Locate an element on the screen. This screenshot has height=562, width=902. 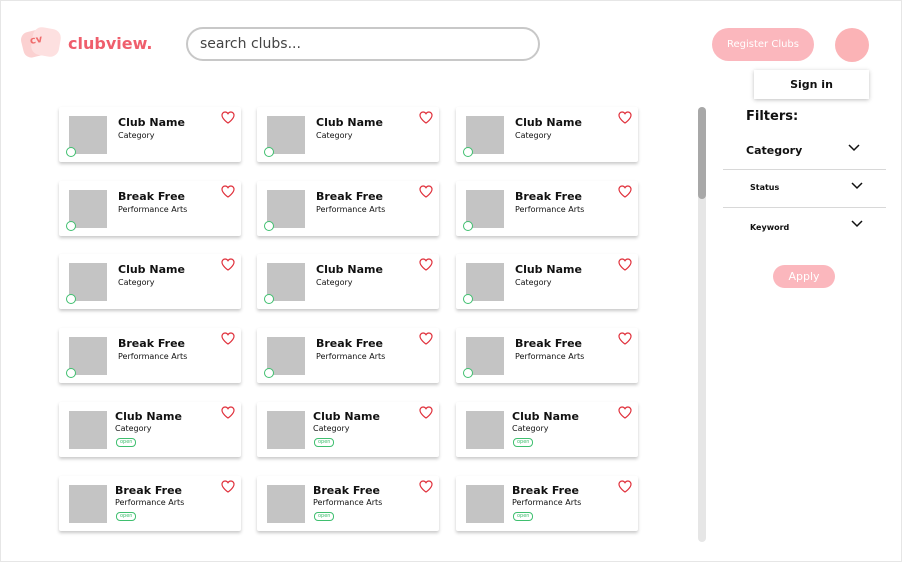
filter-category: Category is located at coordinates (804, 150).